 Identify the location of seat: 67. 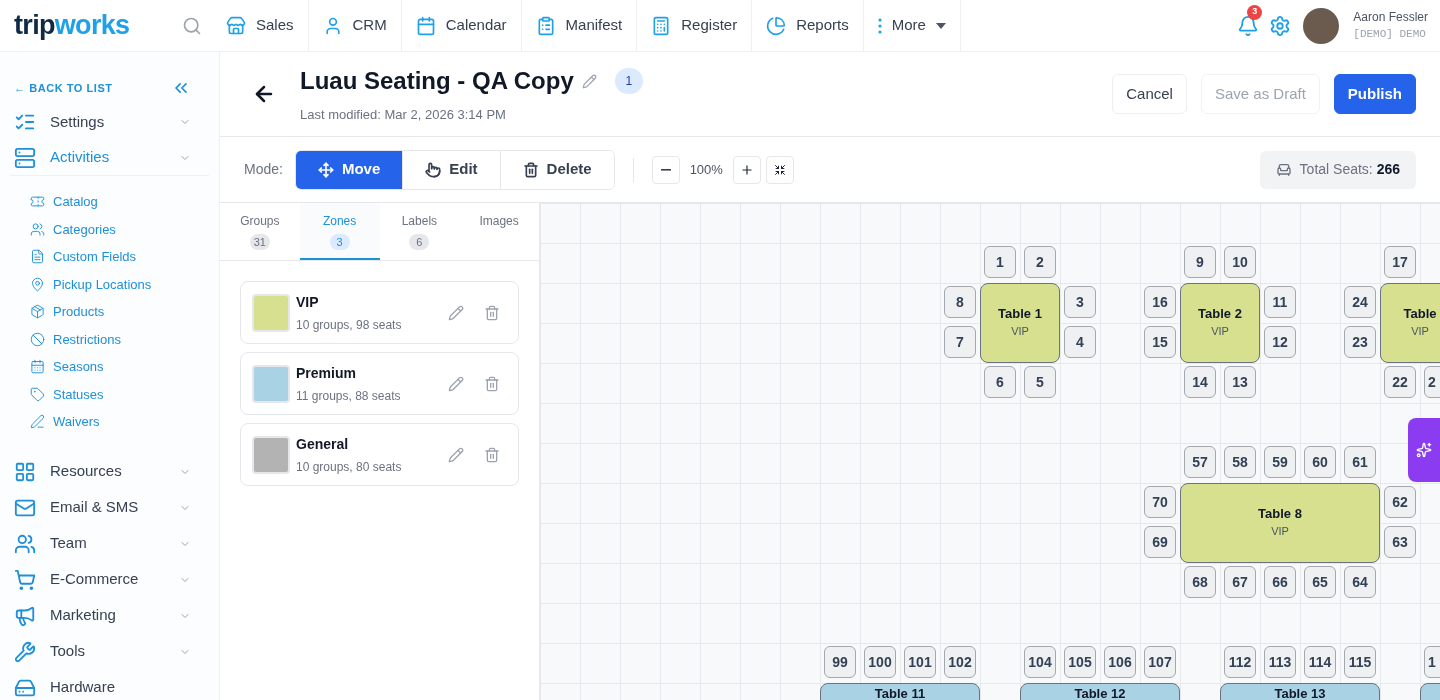
(1240, 582).